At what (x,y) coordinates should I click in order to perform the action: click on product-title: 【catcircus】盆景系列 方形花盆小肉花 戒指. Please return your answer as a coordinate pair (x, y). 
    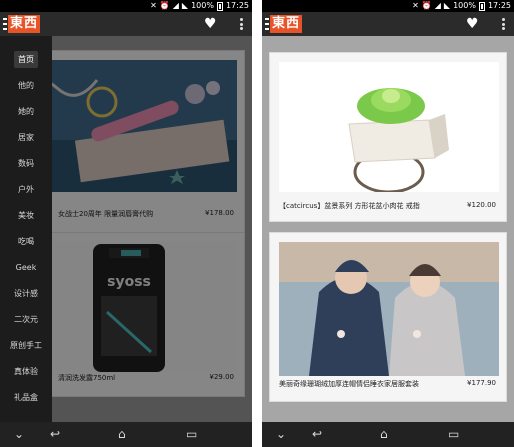
    Looking at the image, I should click on (349, 206).